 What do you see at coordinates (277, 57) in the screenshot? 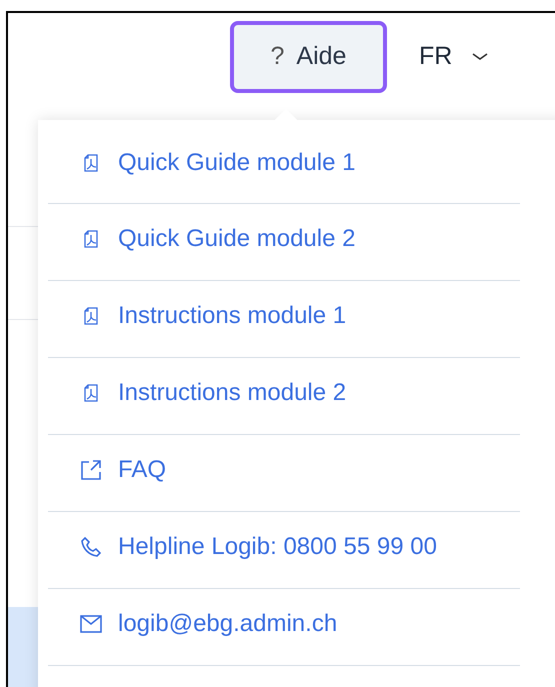
I see `question-mark-icon: ?` at bounding box center [277, 57].